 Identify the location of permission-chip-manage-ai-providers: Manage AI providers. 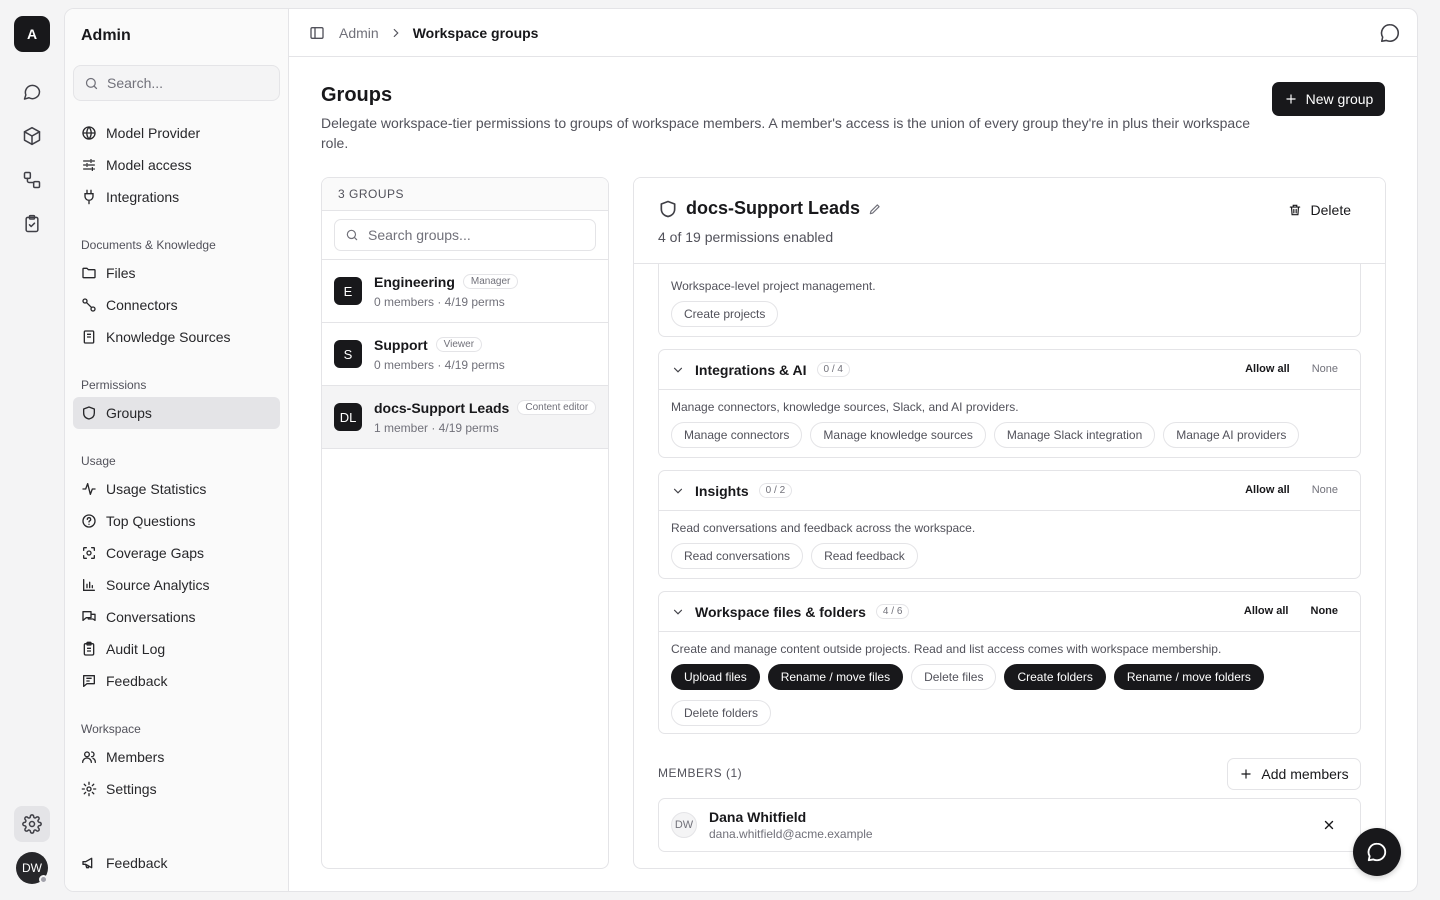
(1231, 435).